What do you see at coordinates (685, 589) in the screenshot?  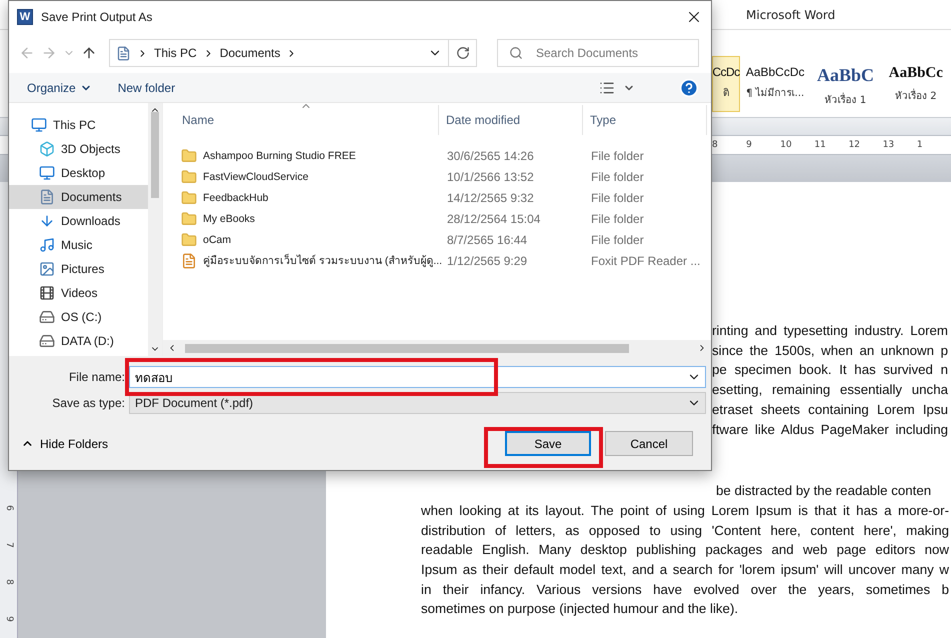 I see `document-text-line: in their infancy. Various versions have evolved over the years, sometimes b` at bounding box center [685, 589].